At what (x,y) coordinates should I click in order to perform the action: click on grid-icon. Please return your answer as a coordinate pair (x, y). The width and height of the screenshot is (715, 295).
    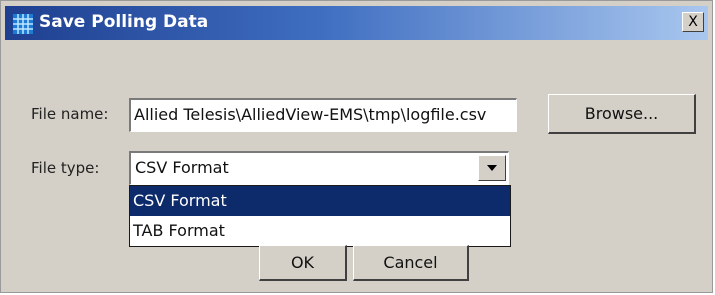
    Looking at the image, I should click on (23, 24).